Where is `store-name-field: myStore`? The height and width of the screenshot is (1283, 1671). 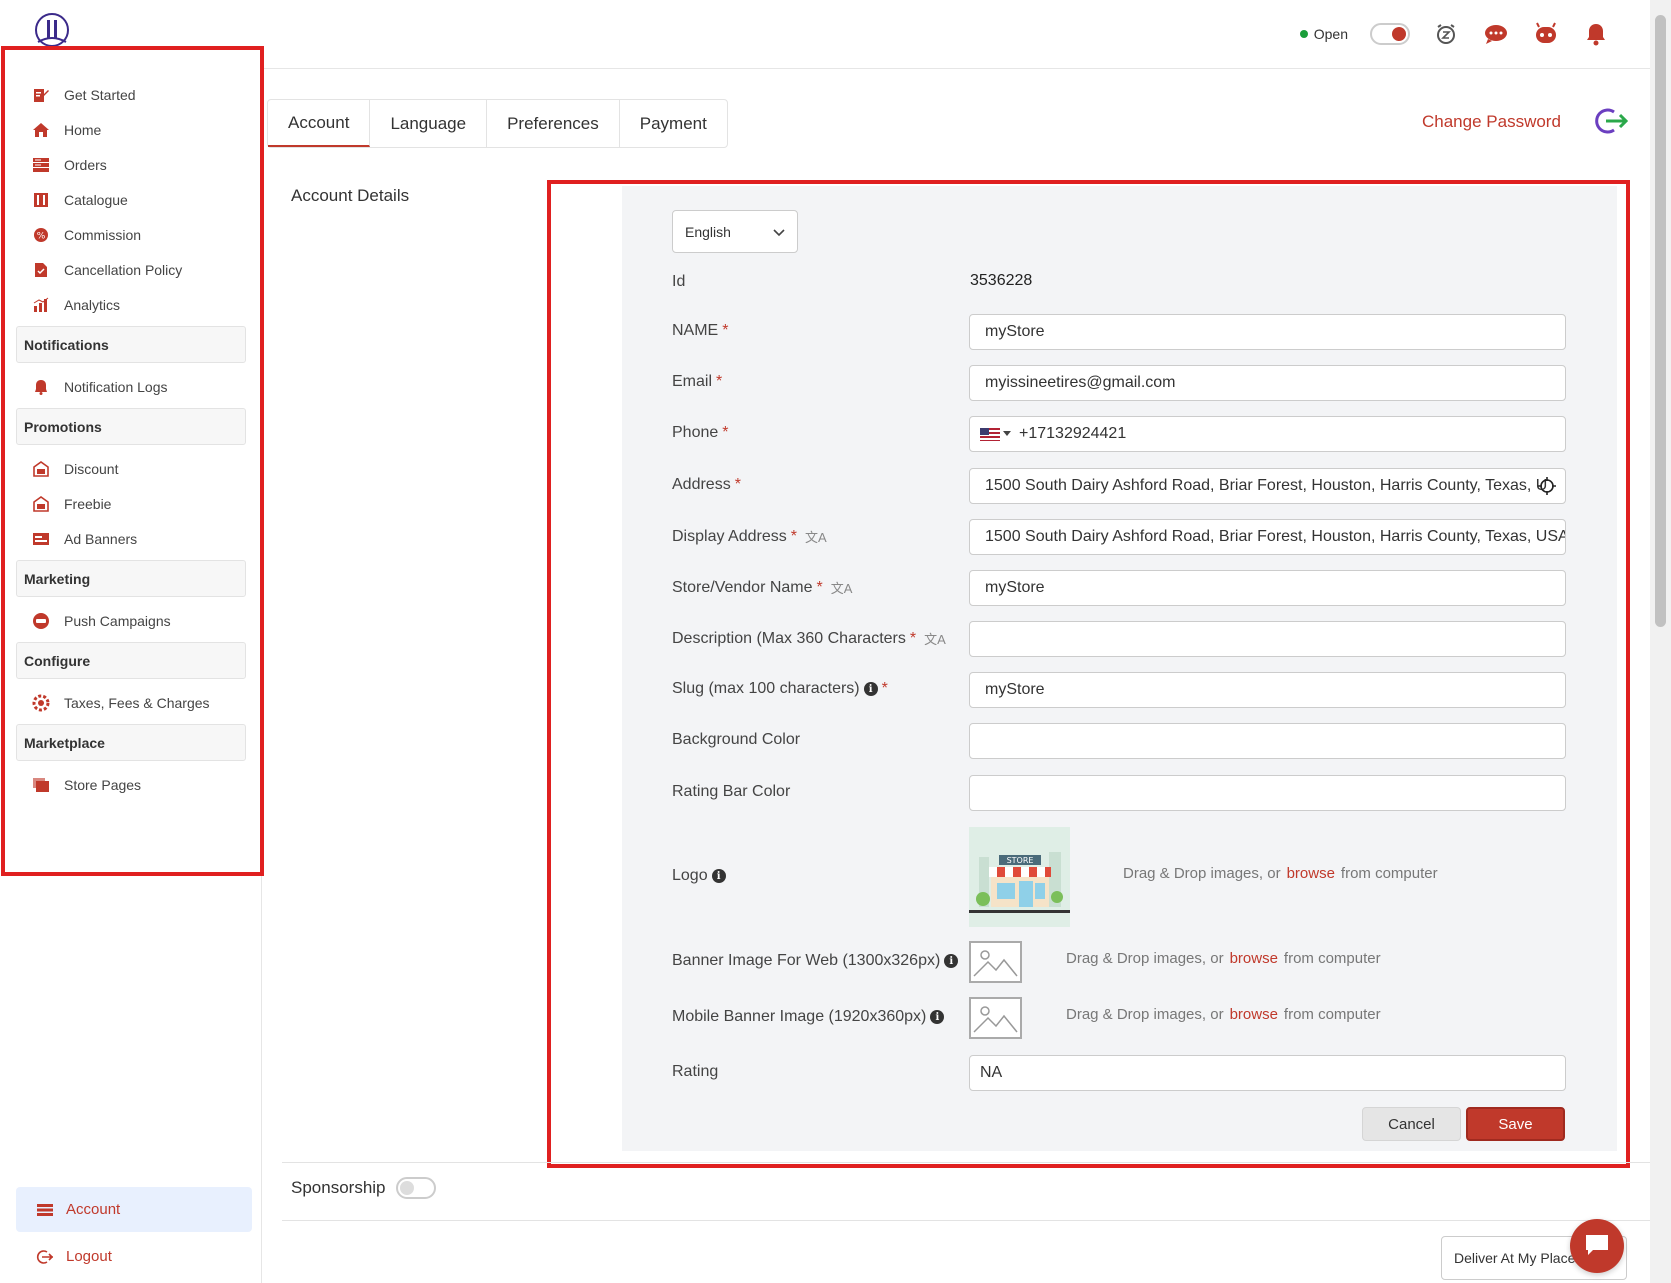
store-name-field: myStore is located at coordinates (1267, 588).